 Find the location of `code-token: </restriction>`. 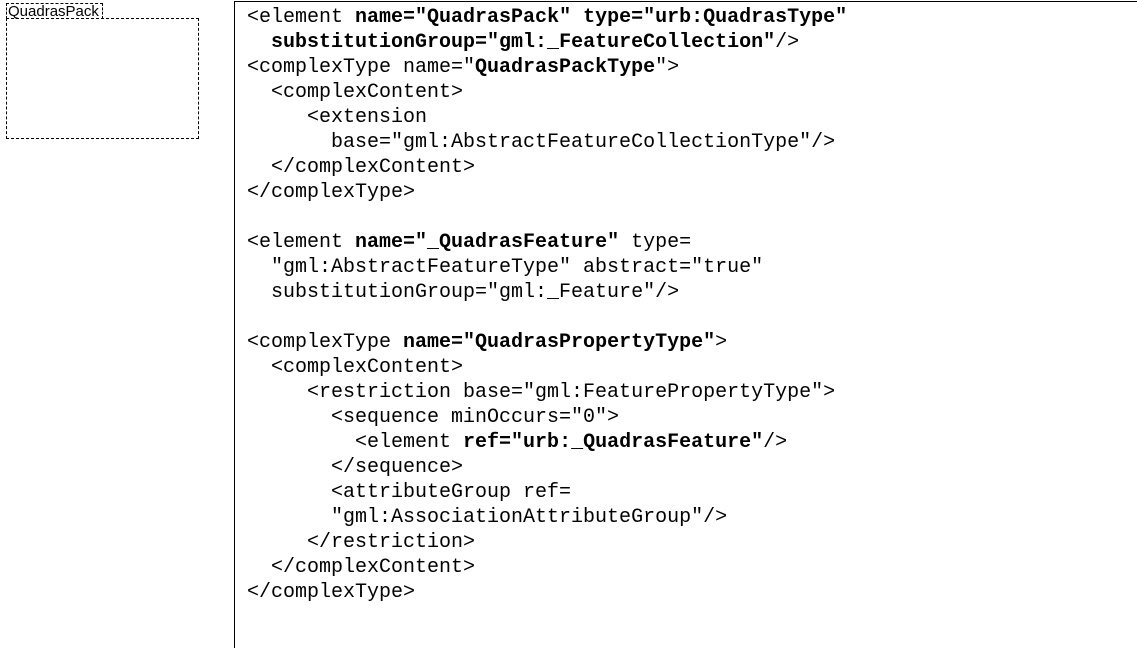

code-token: </restriction> is located at coordinates (361, 542).